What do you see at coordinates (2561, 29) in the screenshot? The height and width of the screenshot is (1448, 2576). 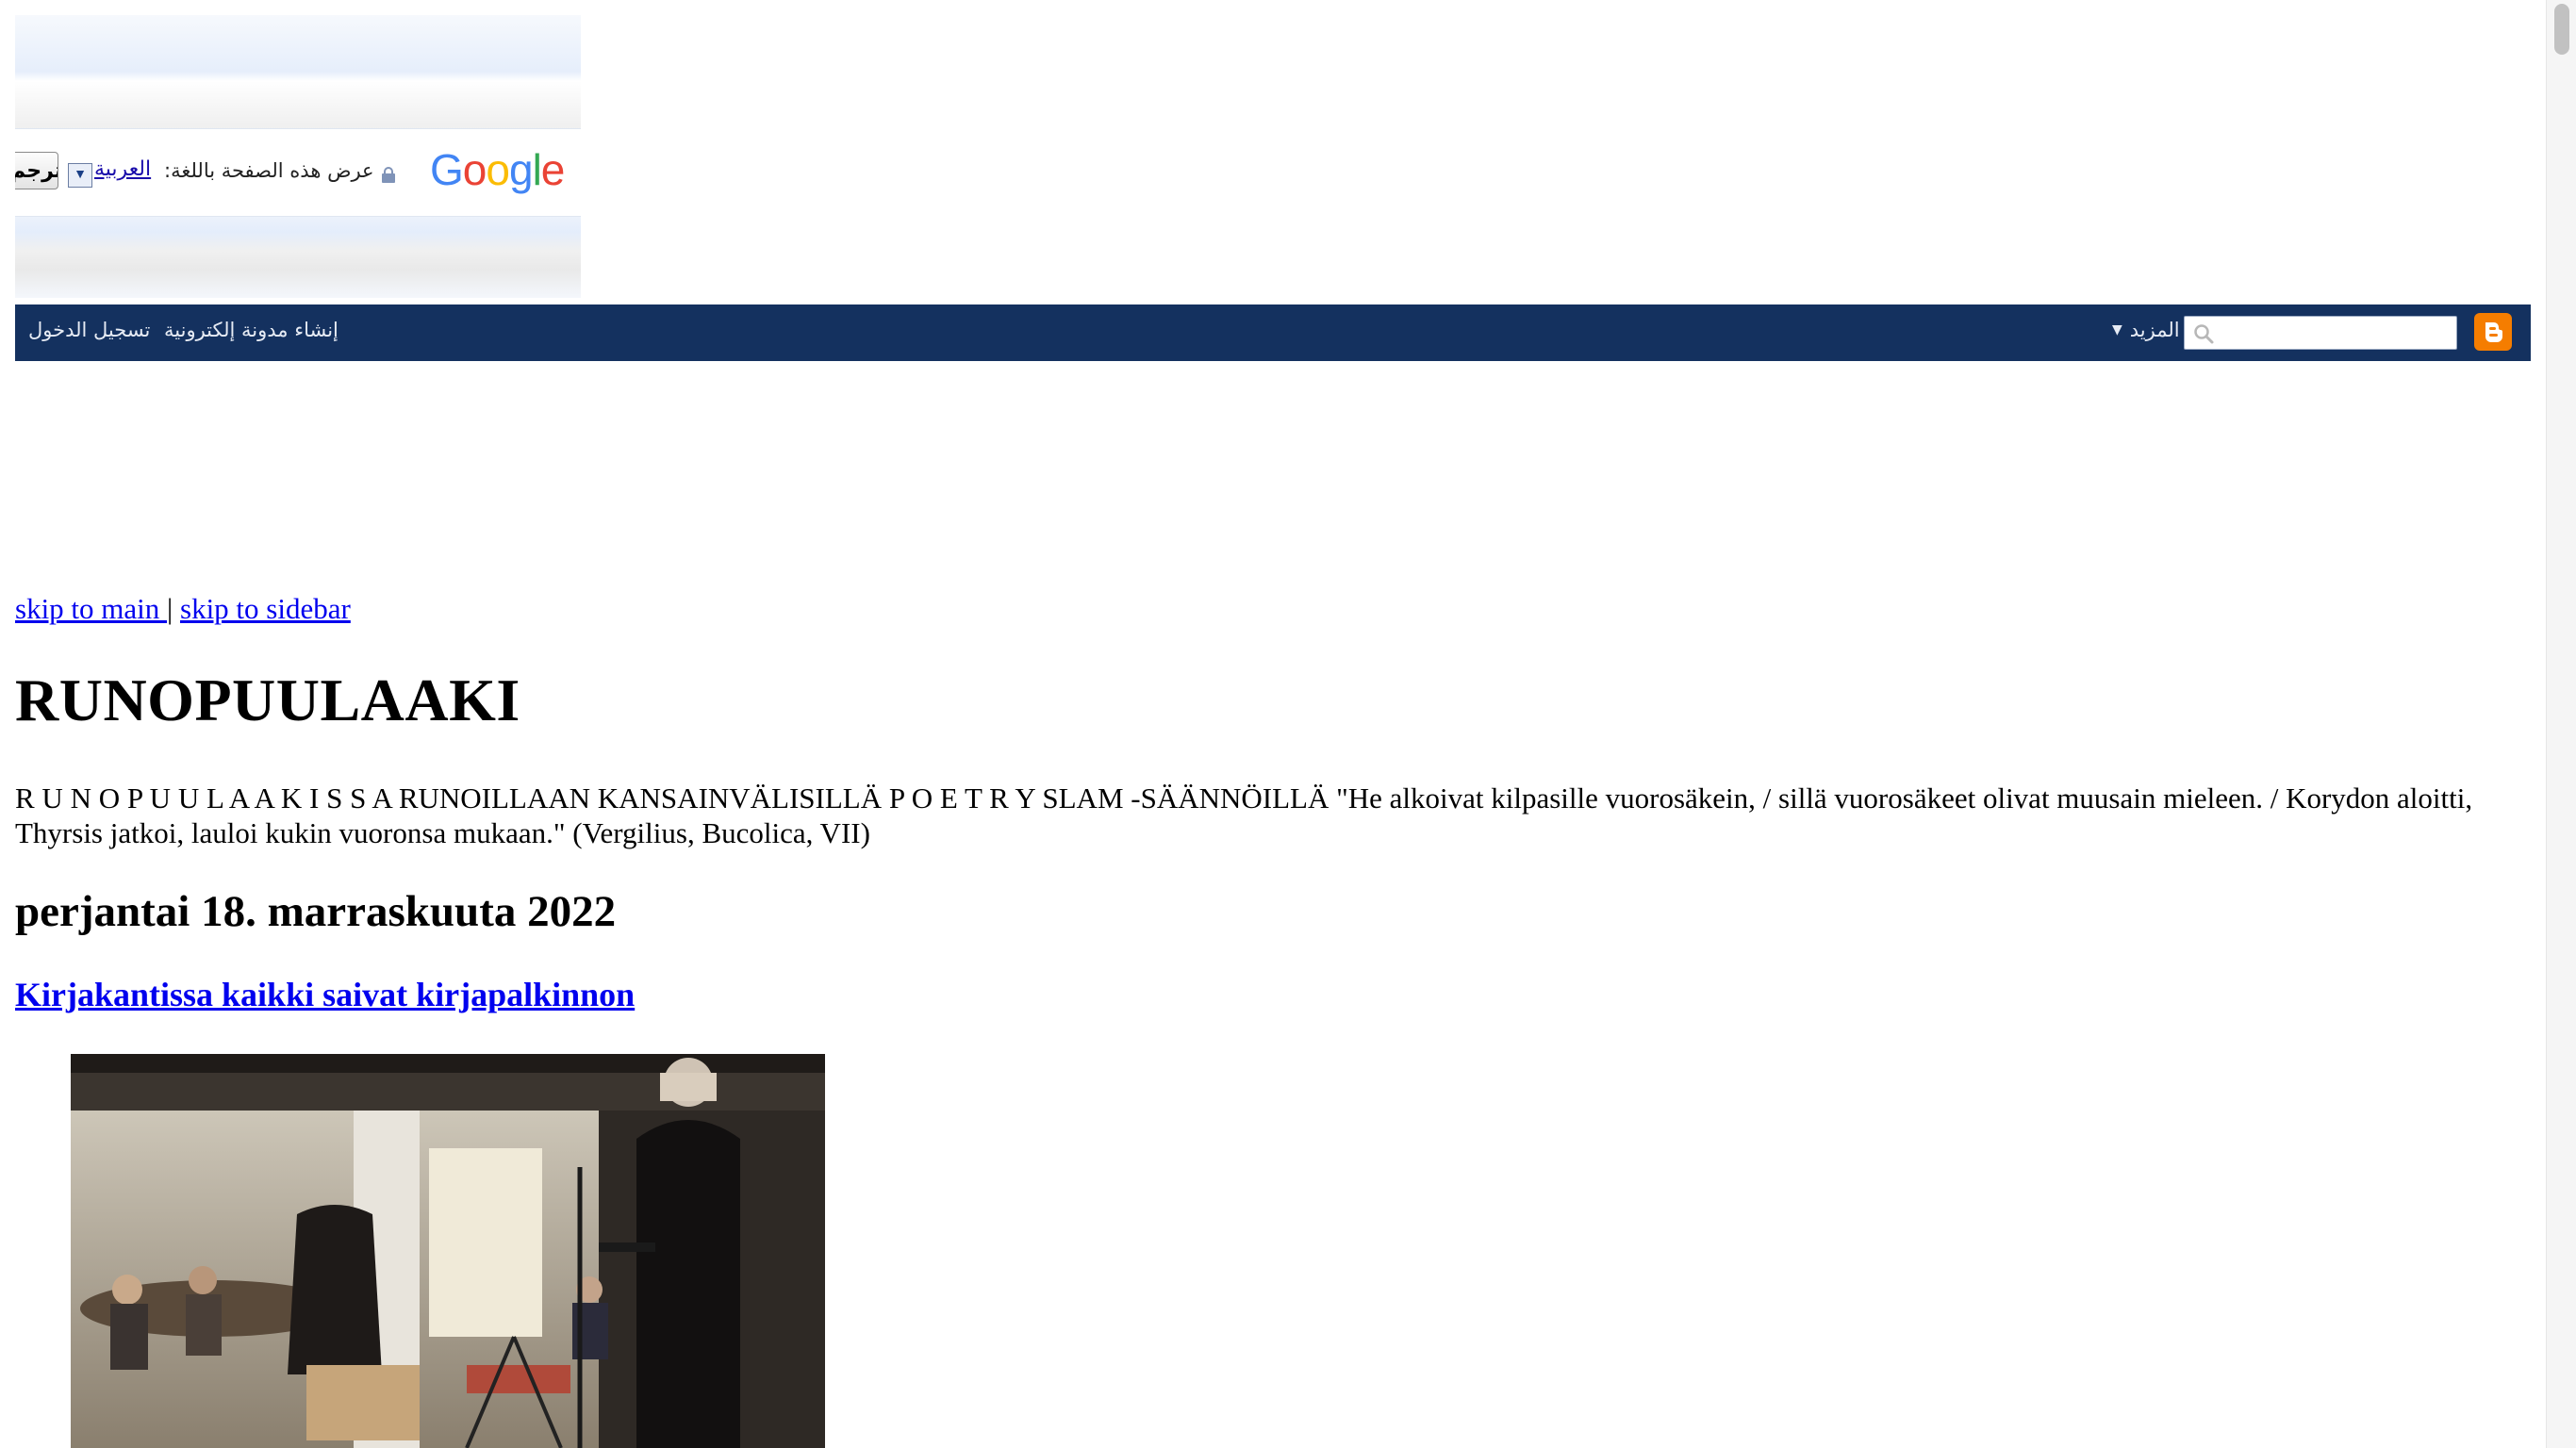 I see `scrollbar-thumb` at bounding box center [2561, 29].